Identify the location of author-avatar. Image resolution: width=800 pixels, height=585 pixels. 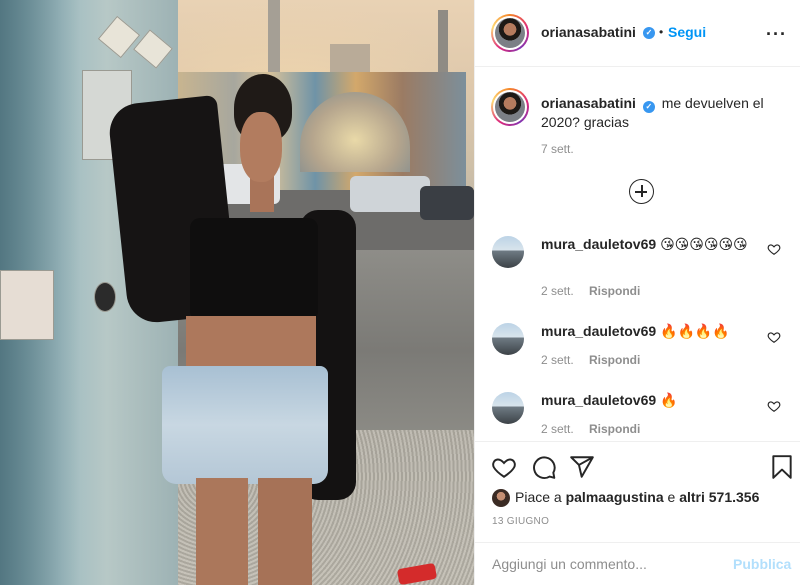
(510, 33).